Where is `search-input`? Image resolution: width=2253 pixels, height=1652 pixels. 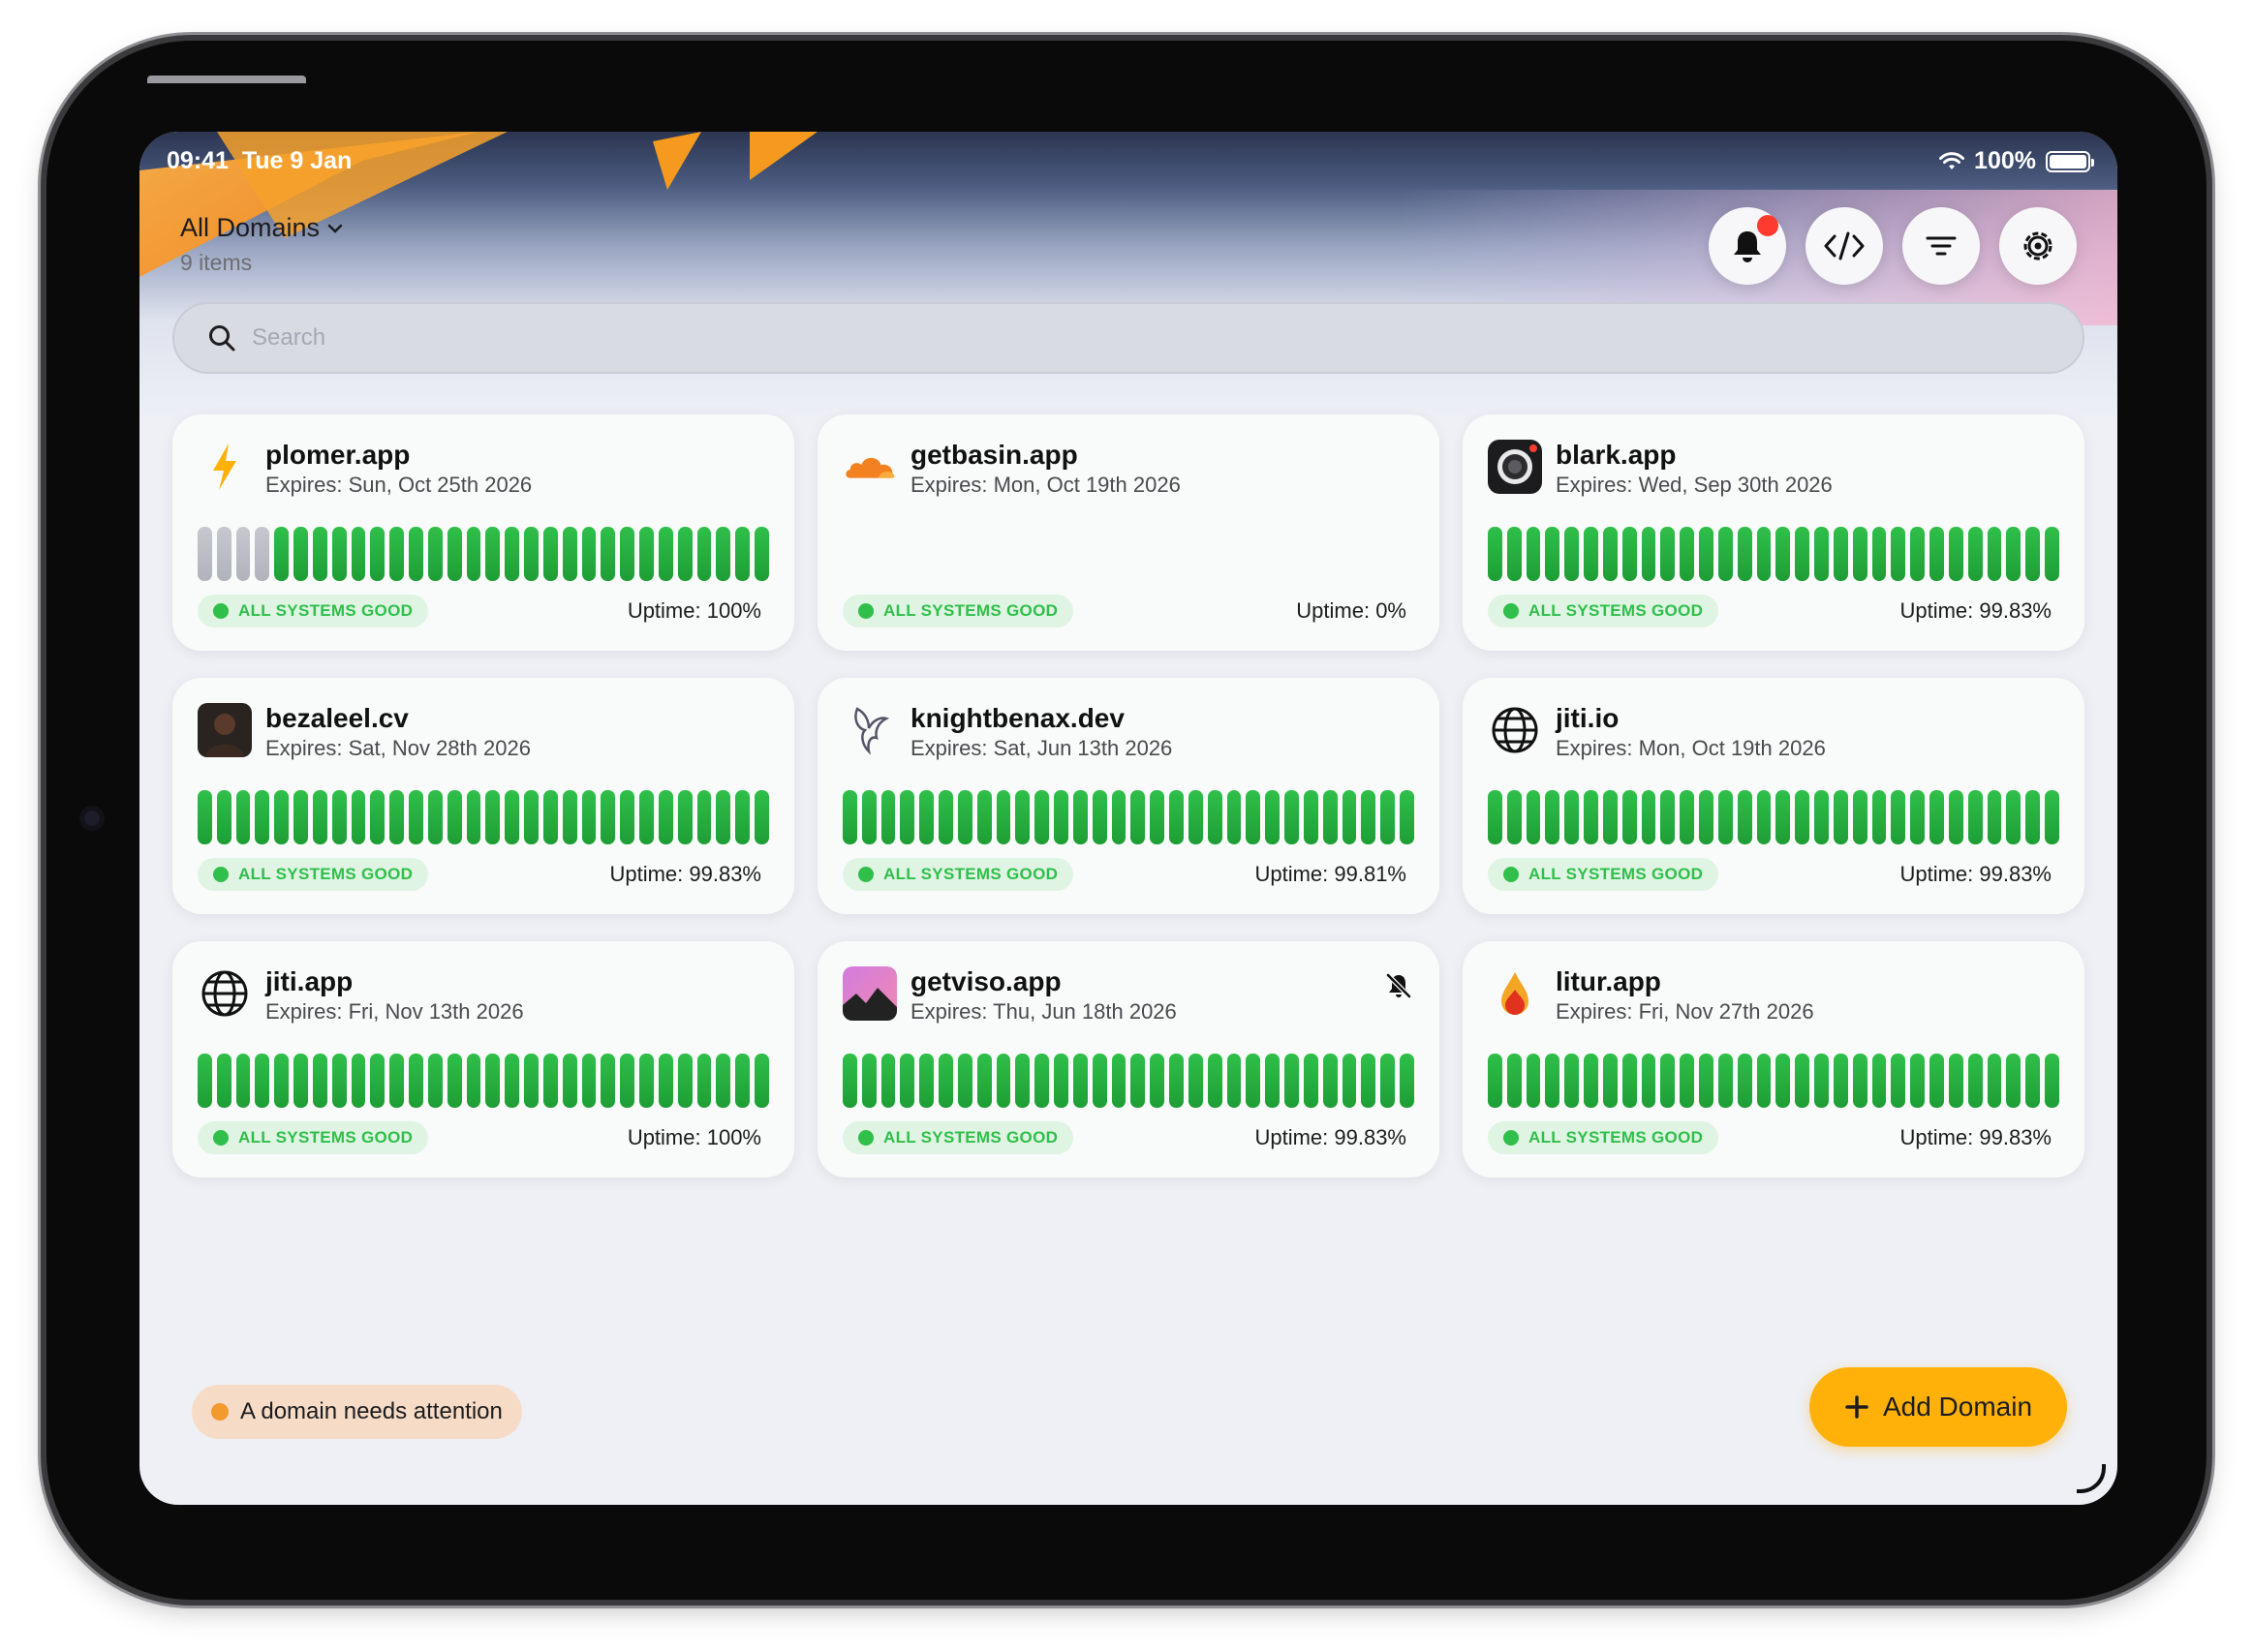 search-input is located at coordinates (1123, 338).